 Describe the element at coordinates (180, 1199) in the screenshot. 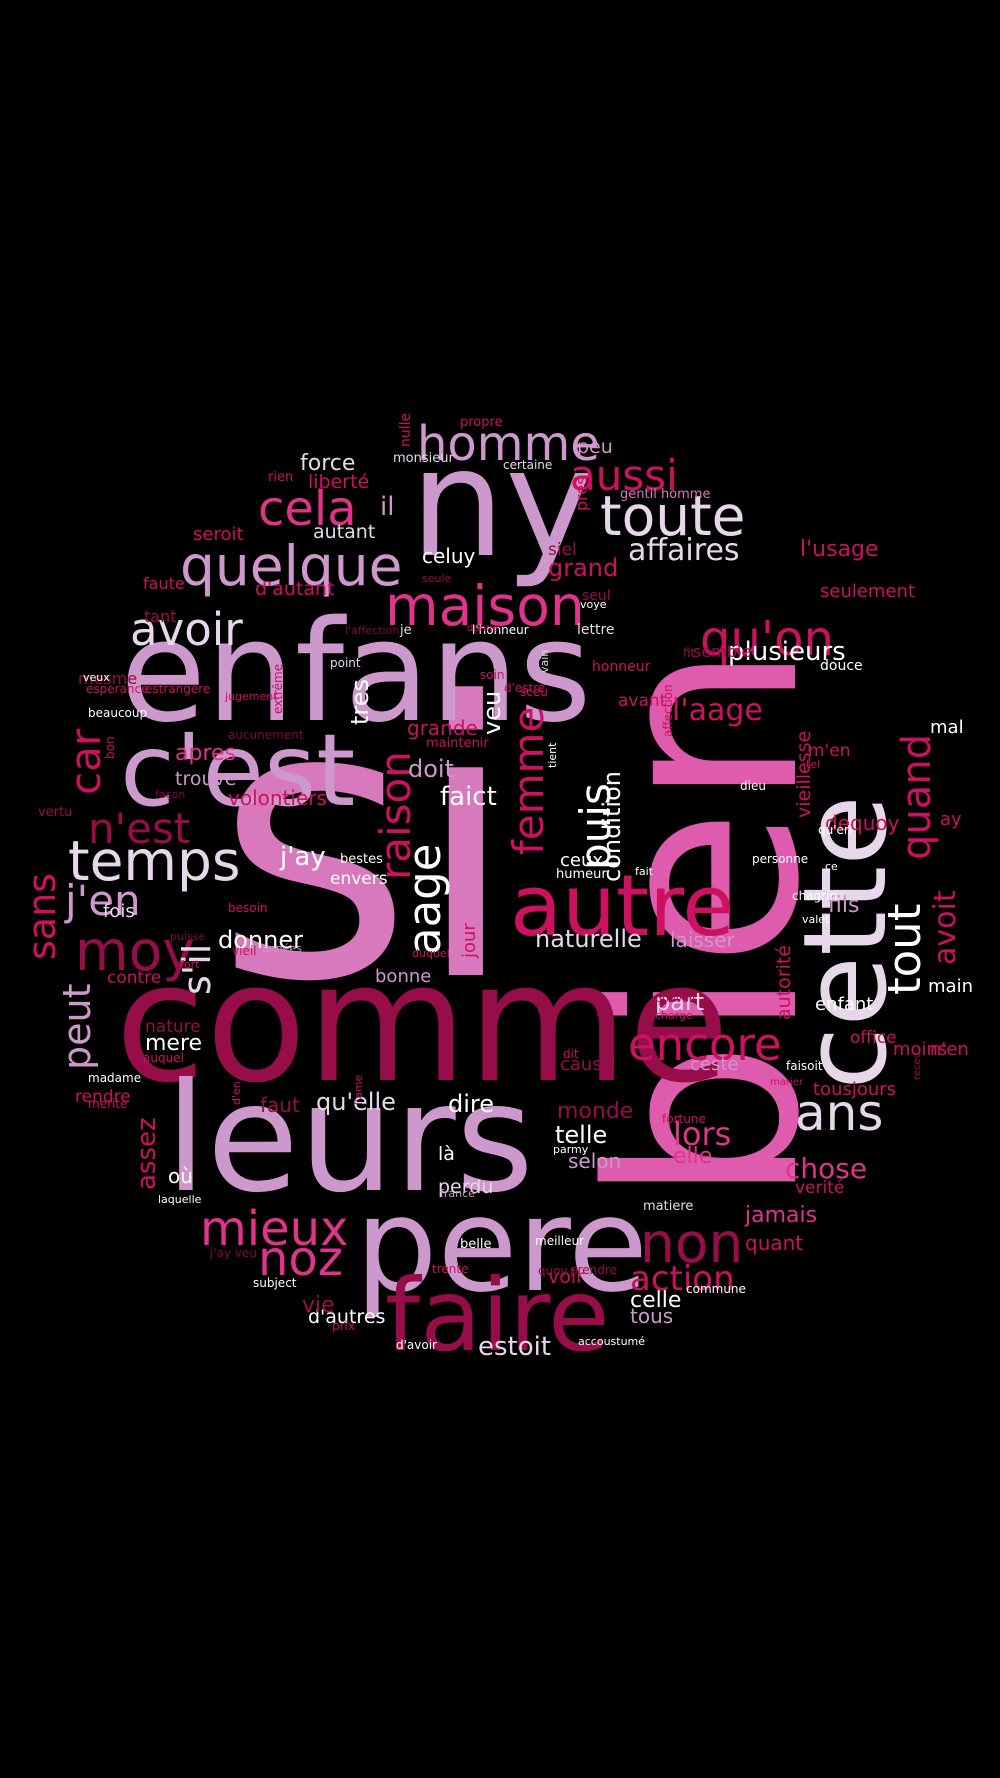

I see `word-laquelle: laquelle` at that location.